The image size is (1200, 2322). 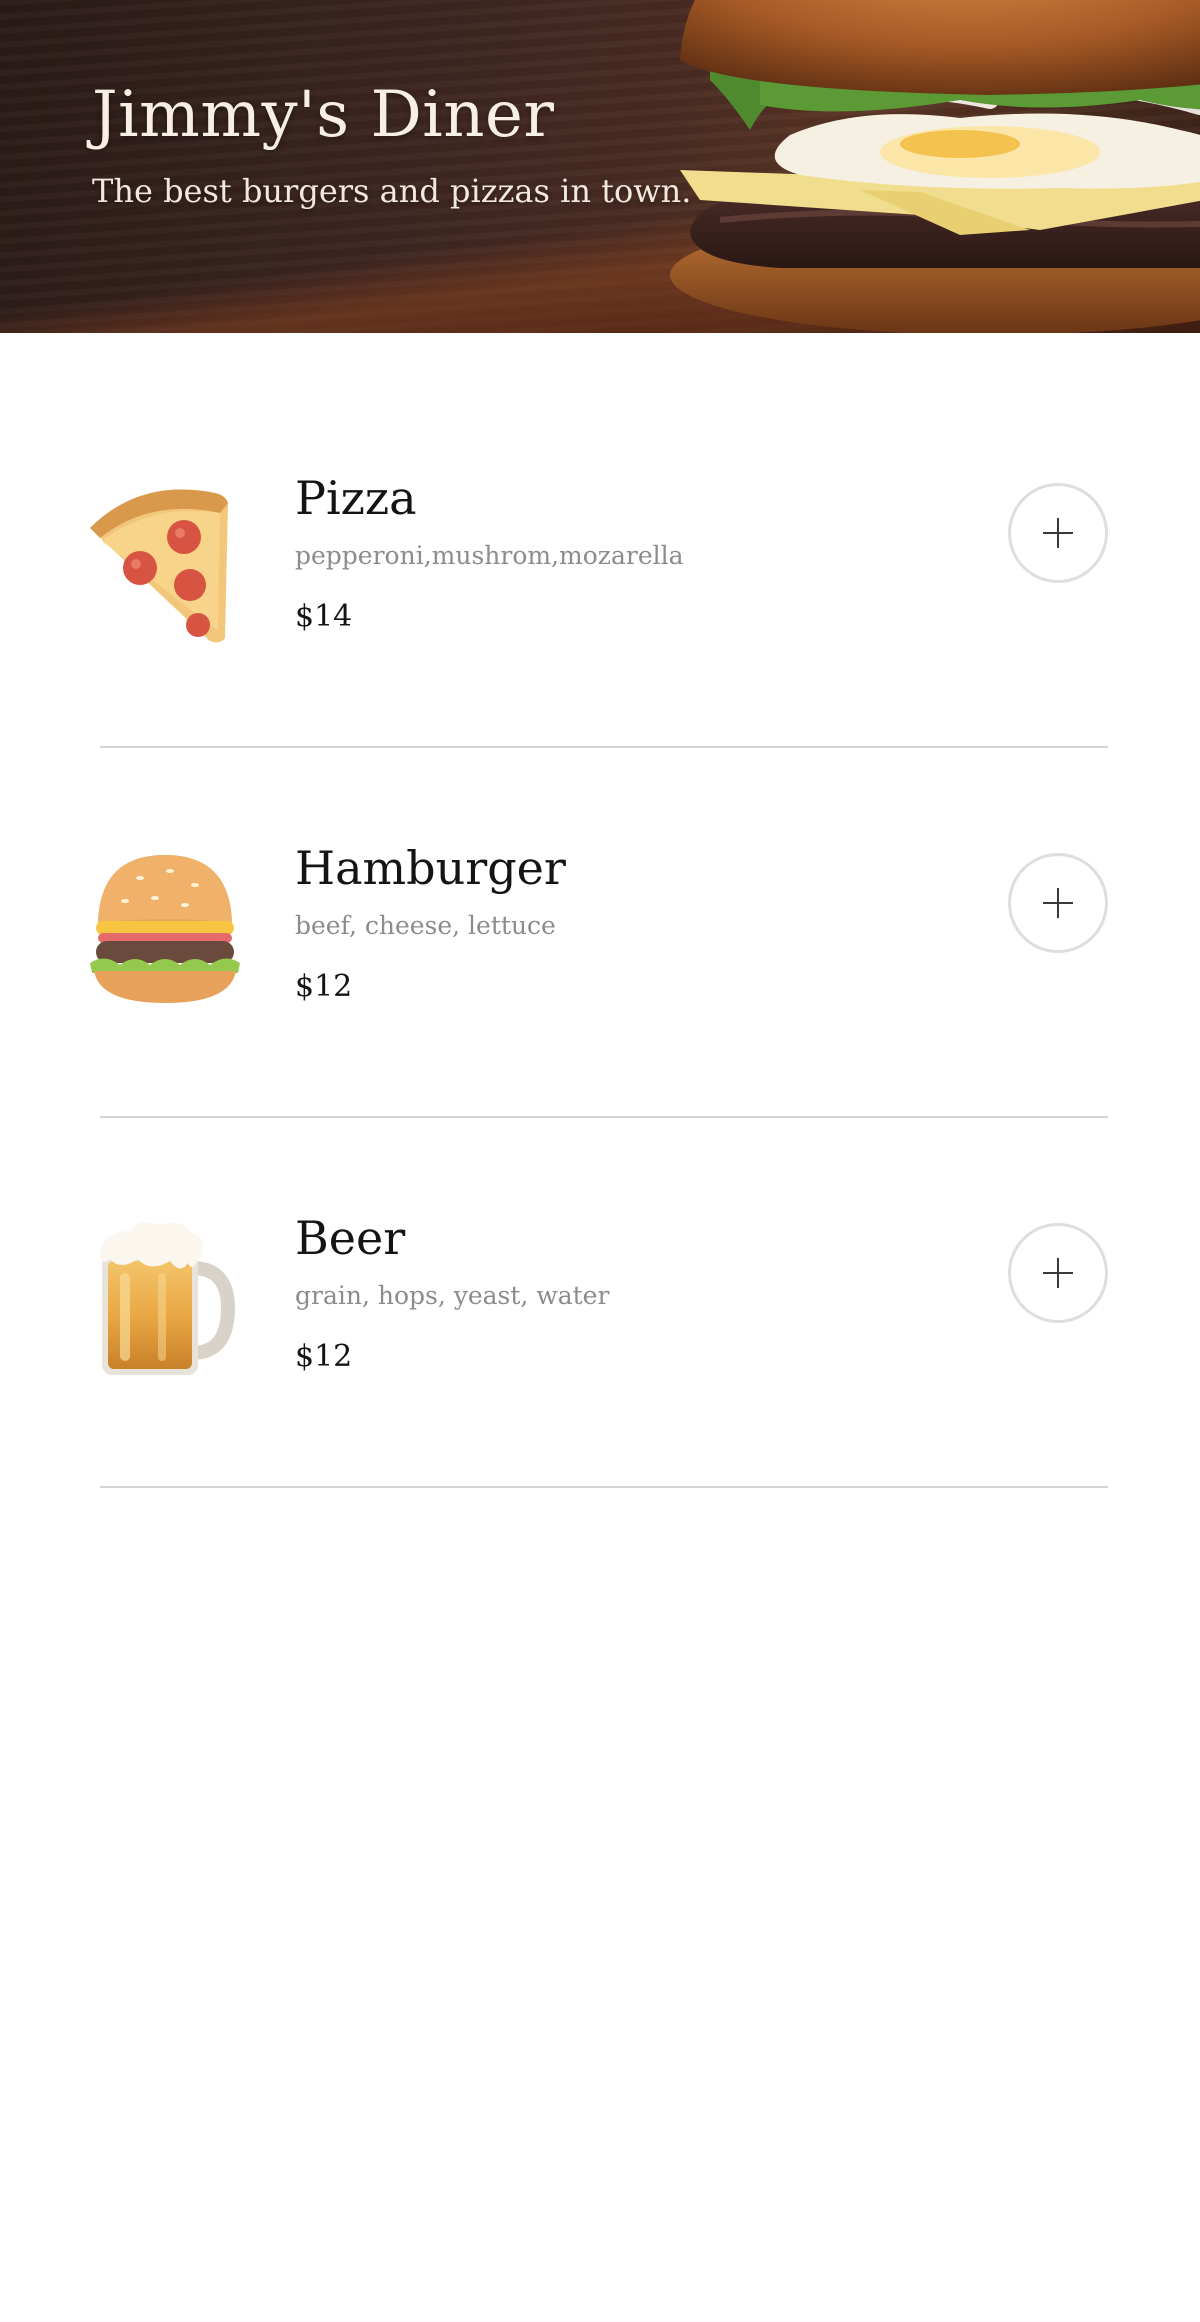 I want to click on menu-item-name: Pizza, so click(x=356, y=498).